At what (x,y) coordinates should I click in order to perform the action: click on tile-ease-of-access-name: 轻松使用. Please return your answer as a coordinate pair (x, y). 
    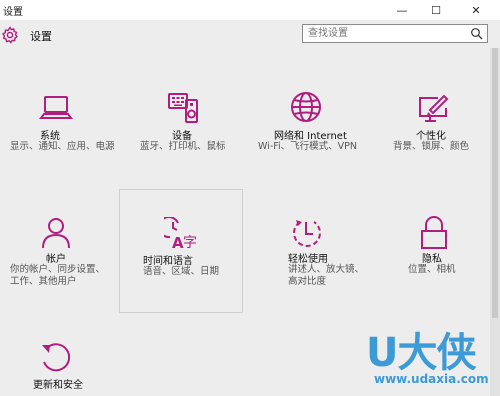
    Looking at the image, I should click on (308, 259).